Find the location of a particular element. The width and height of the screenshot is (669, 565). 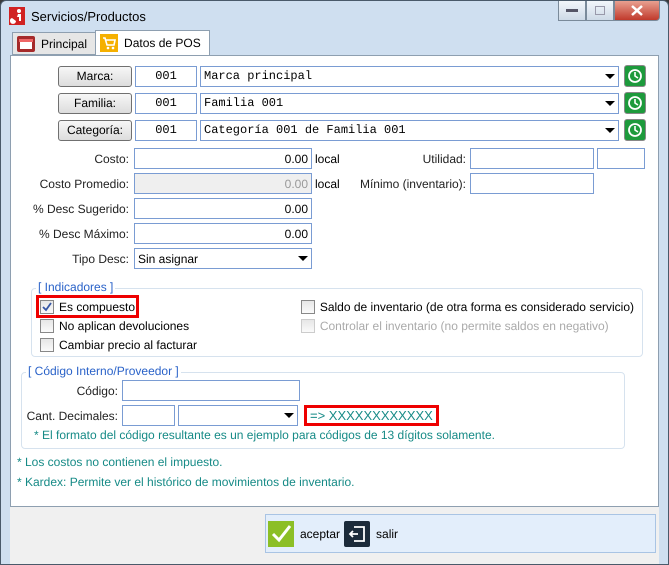

dropdown: Marca principal is located at coordinates (409, 76).